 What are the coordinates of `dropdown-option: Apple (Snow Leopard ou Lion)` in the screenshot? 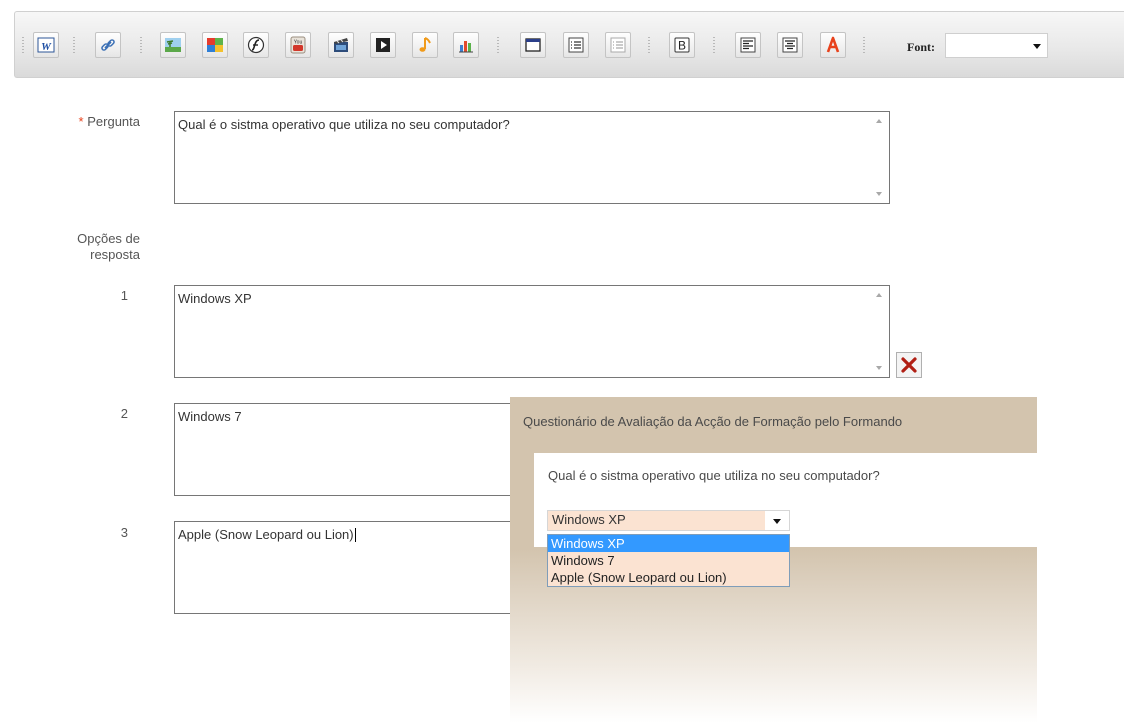 It's located at (668, 577).